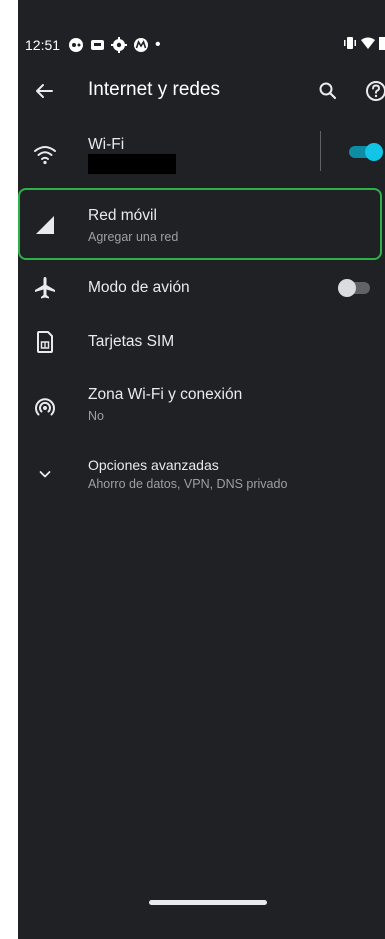 This screenshot has height=939, width=385. I want to click on status-time: 12:51, so click(43, 45).